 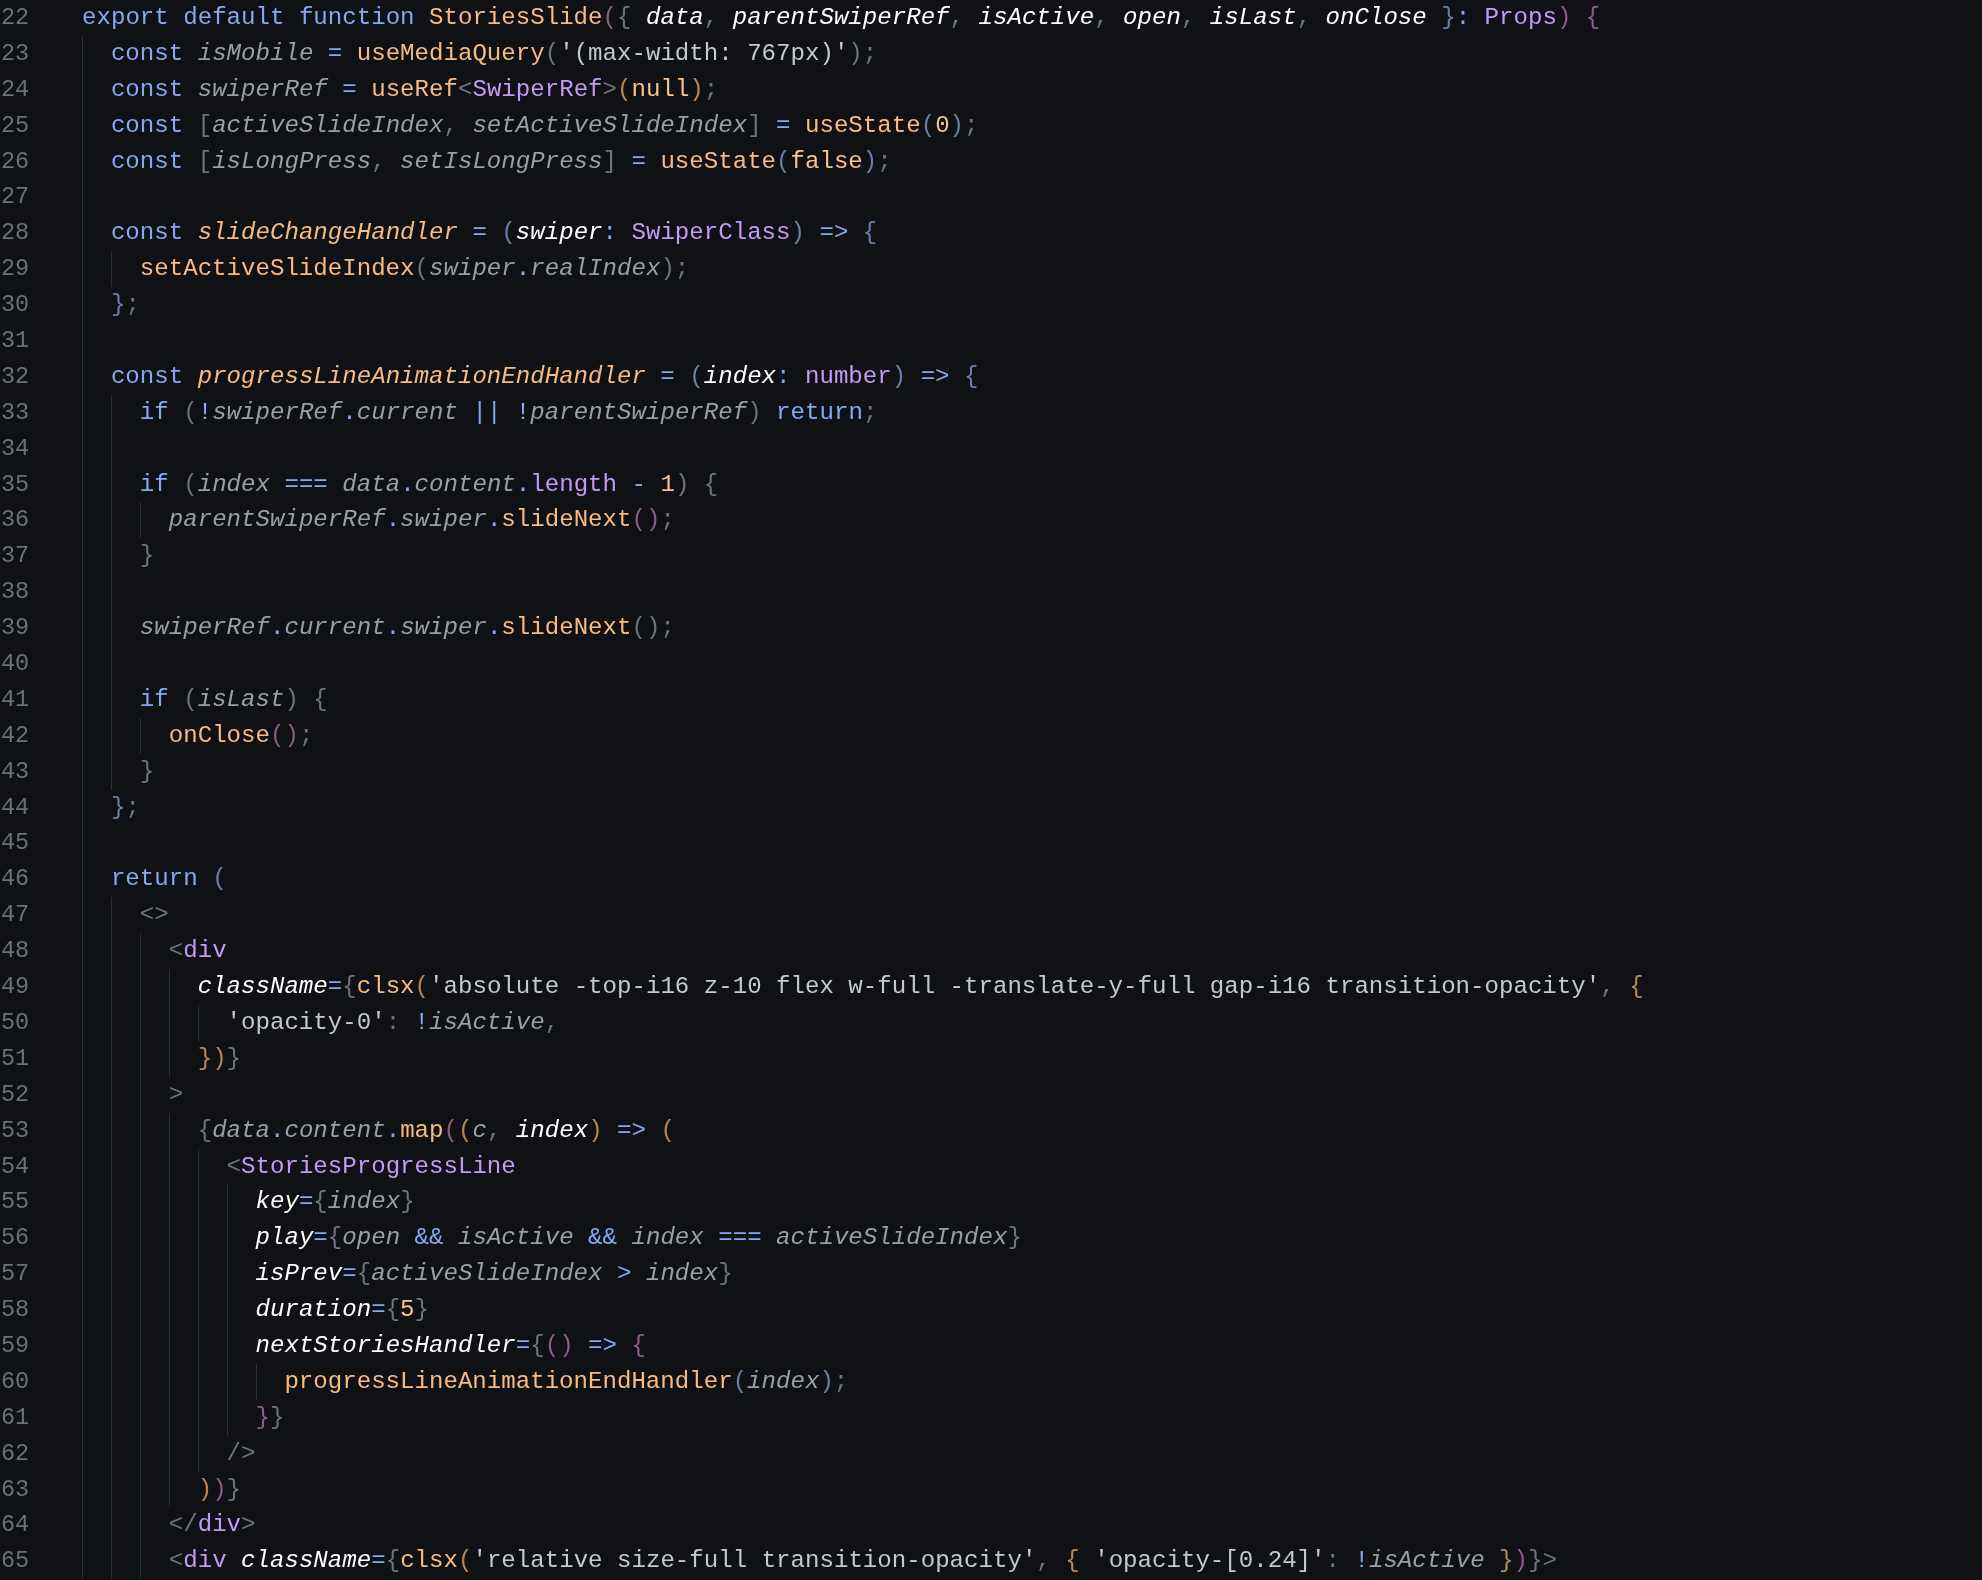 What do you see at coordinates (176, 1094) in the screenshot?
I see `code-line: >` at bounding box center [176, 1094].